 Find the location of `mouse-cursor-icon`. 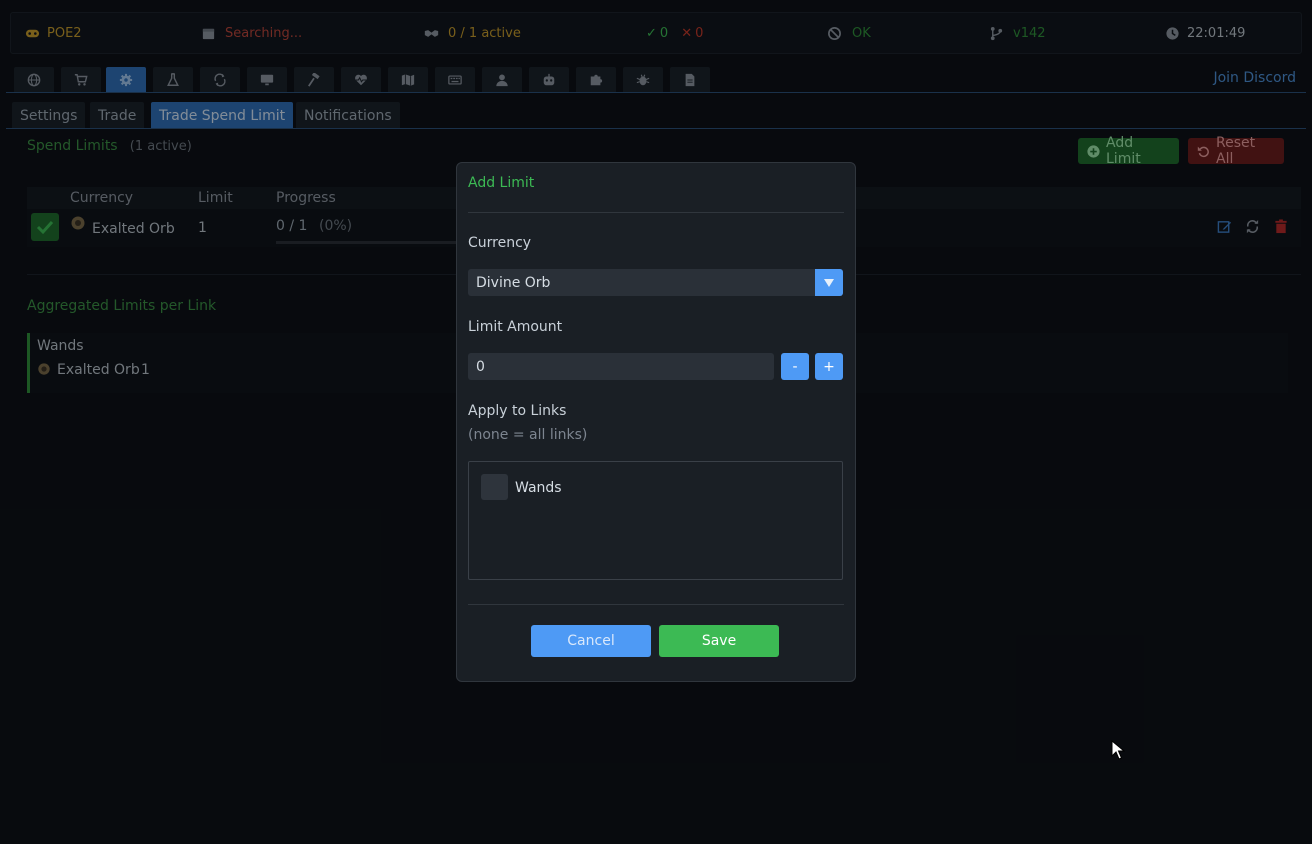

mouse-cursor-icon is located at coordinates (1118, 750).